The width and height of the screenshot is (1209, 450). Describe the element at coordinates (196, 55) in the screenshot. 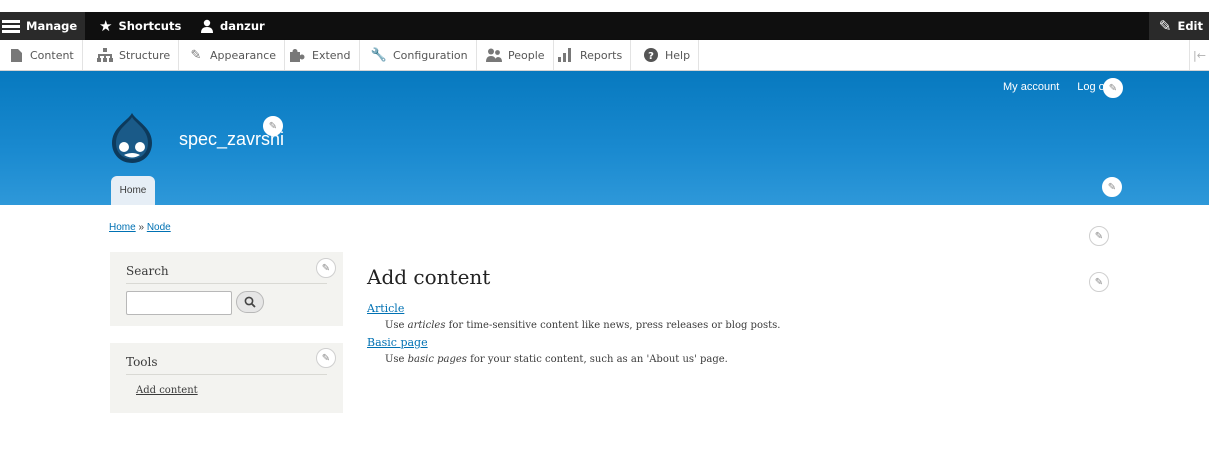

I see `paintbrush-icon: ✎` at that location.